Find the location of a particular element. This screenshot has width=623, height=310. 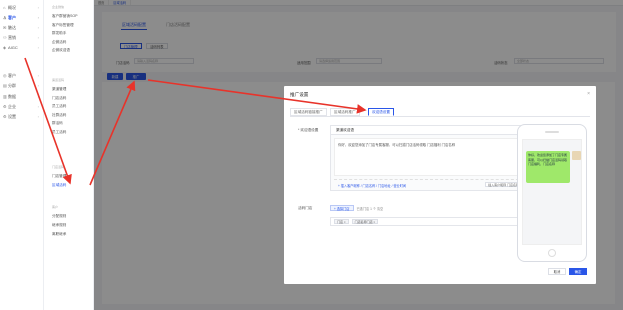

sidebar-item-label: 设置 is located at coordinates (12, 116).